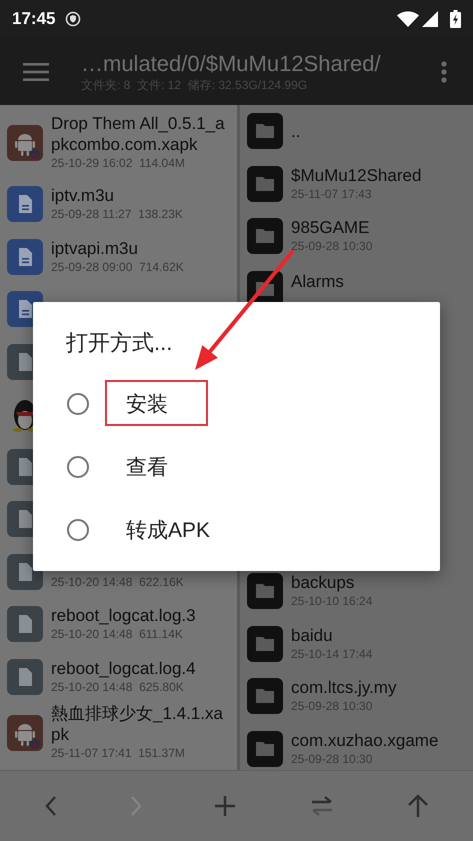  Describe the element at coordinates (231, 63) in the screenshot. I see `path-title: …mulated/0/$MuMu12Shared/` at that location.